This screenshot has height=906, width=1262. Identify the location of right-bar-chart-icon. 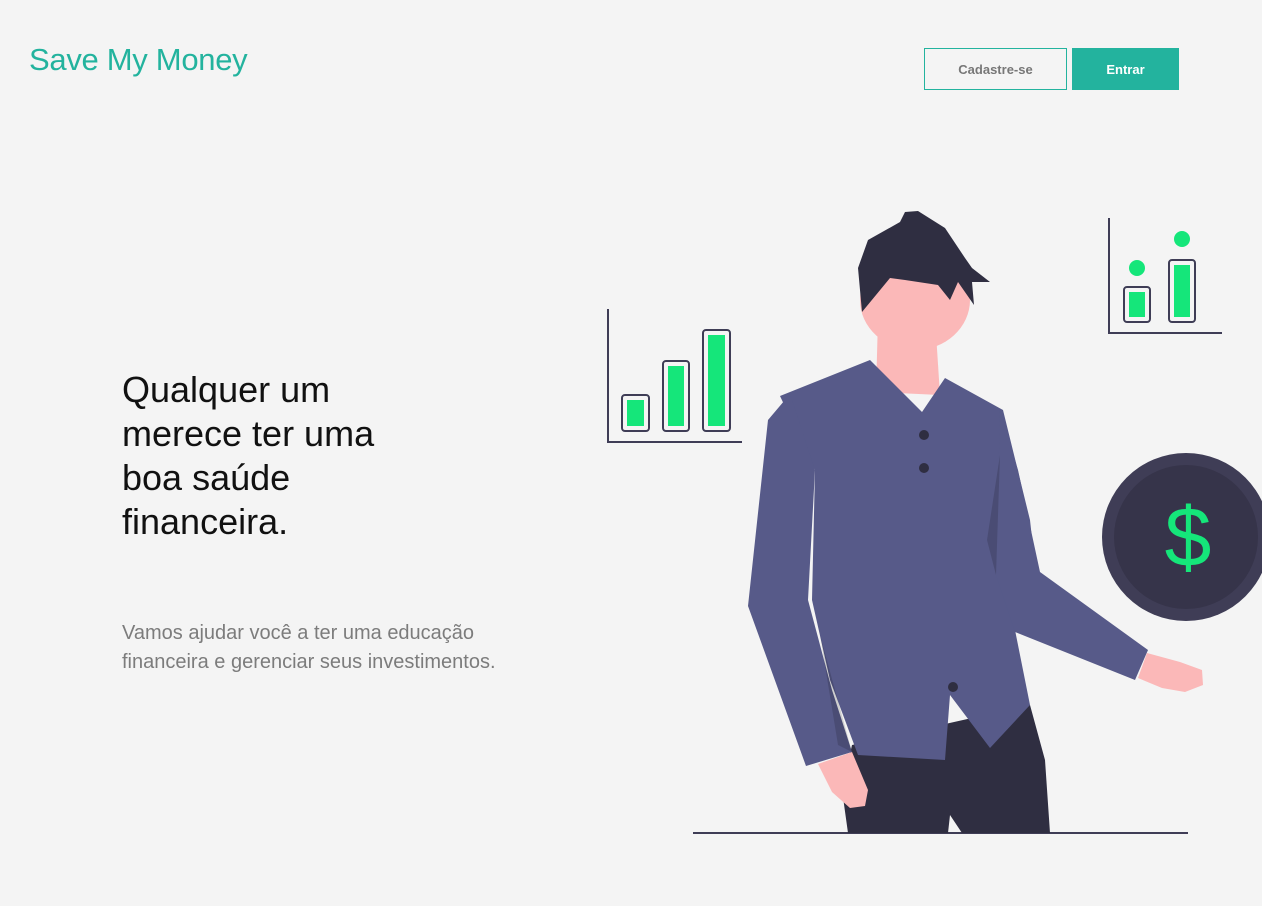
(1165, 276).